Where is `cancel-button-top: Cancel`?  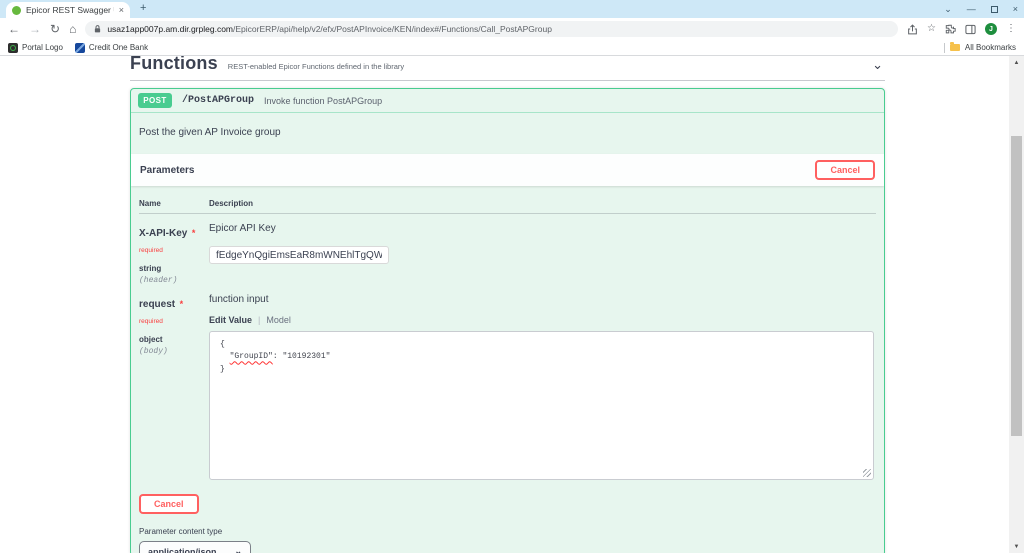
cancel-button-top: Cancel is located at coordinates (845, 170).